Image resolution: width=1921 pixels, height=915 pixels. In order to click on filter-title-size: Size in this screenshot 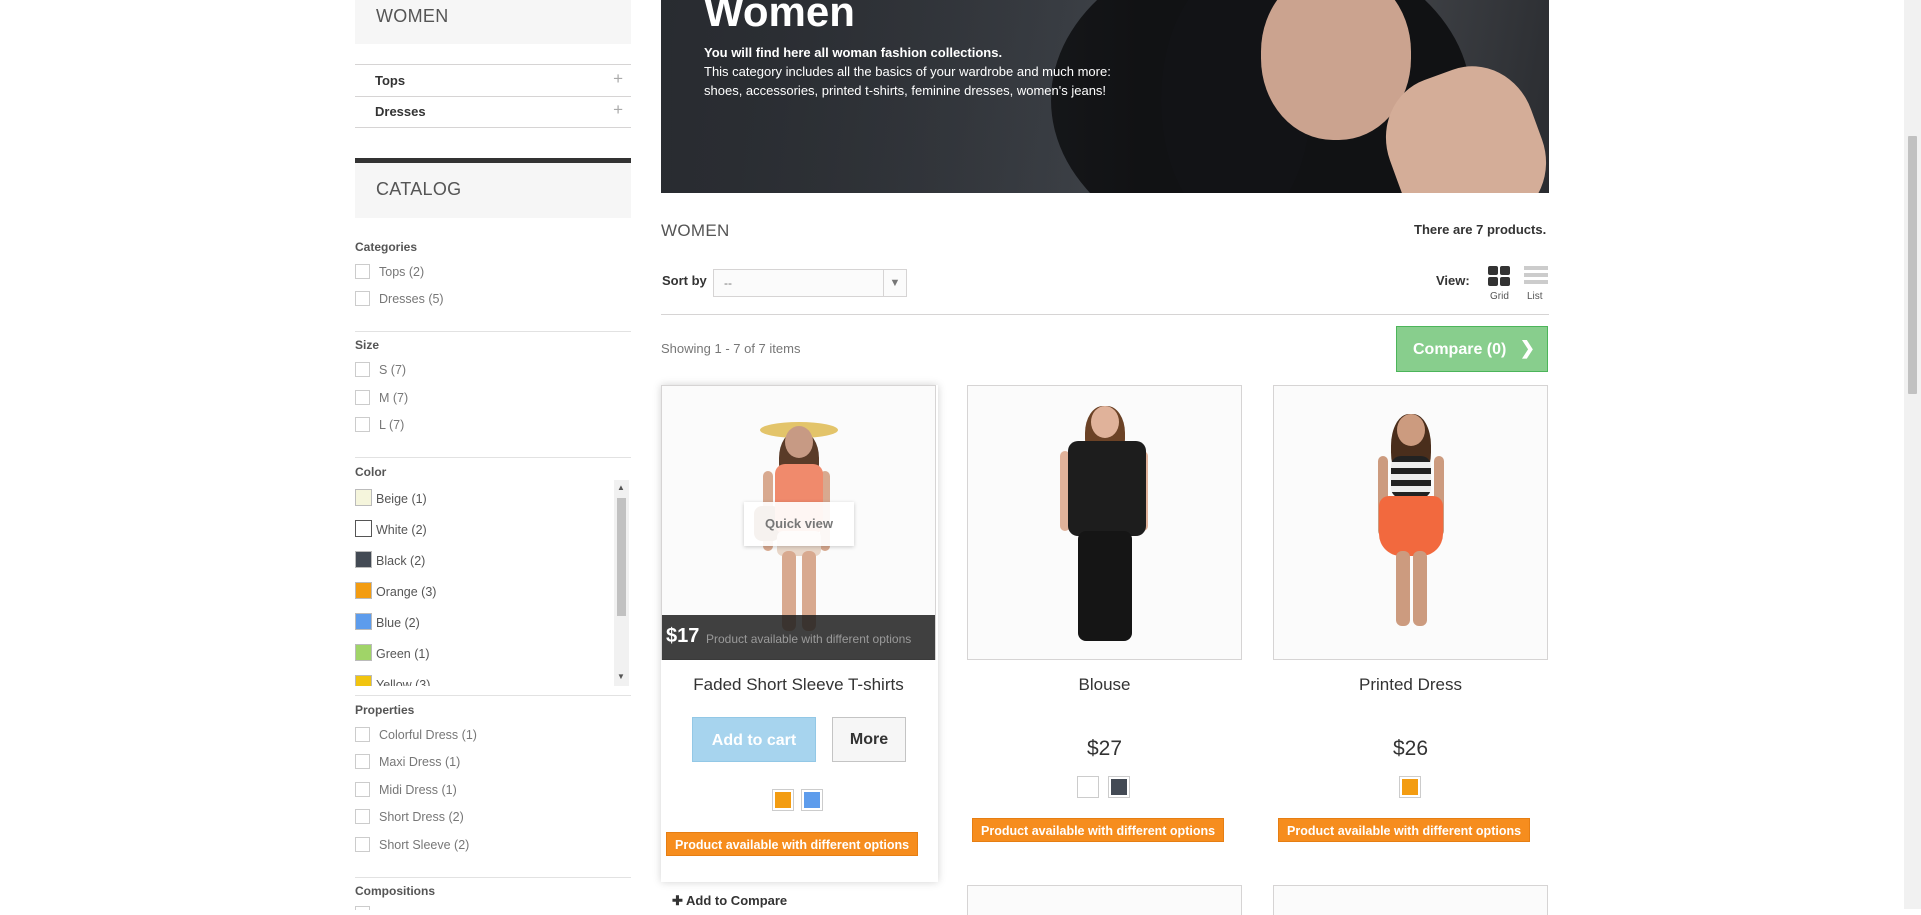, I will do `click(367, 345)`.